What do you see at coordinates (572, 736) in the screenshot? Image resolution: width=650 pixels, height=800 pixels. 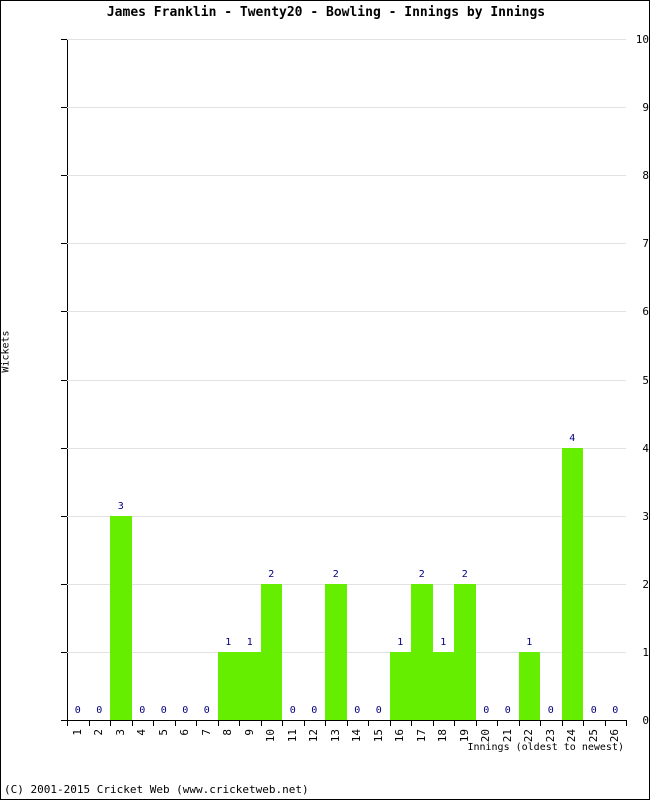 I see `x-tick-label: 24` at bounding box center [572, 736].